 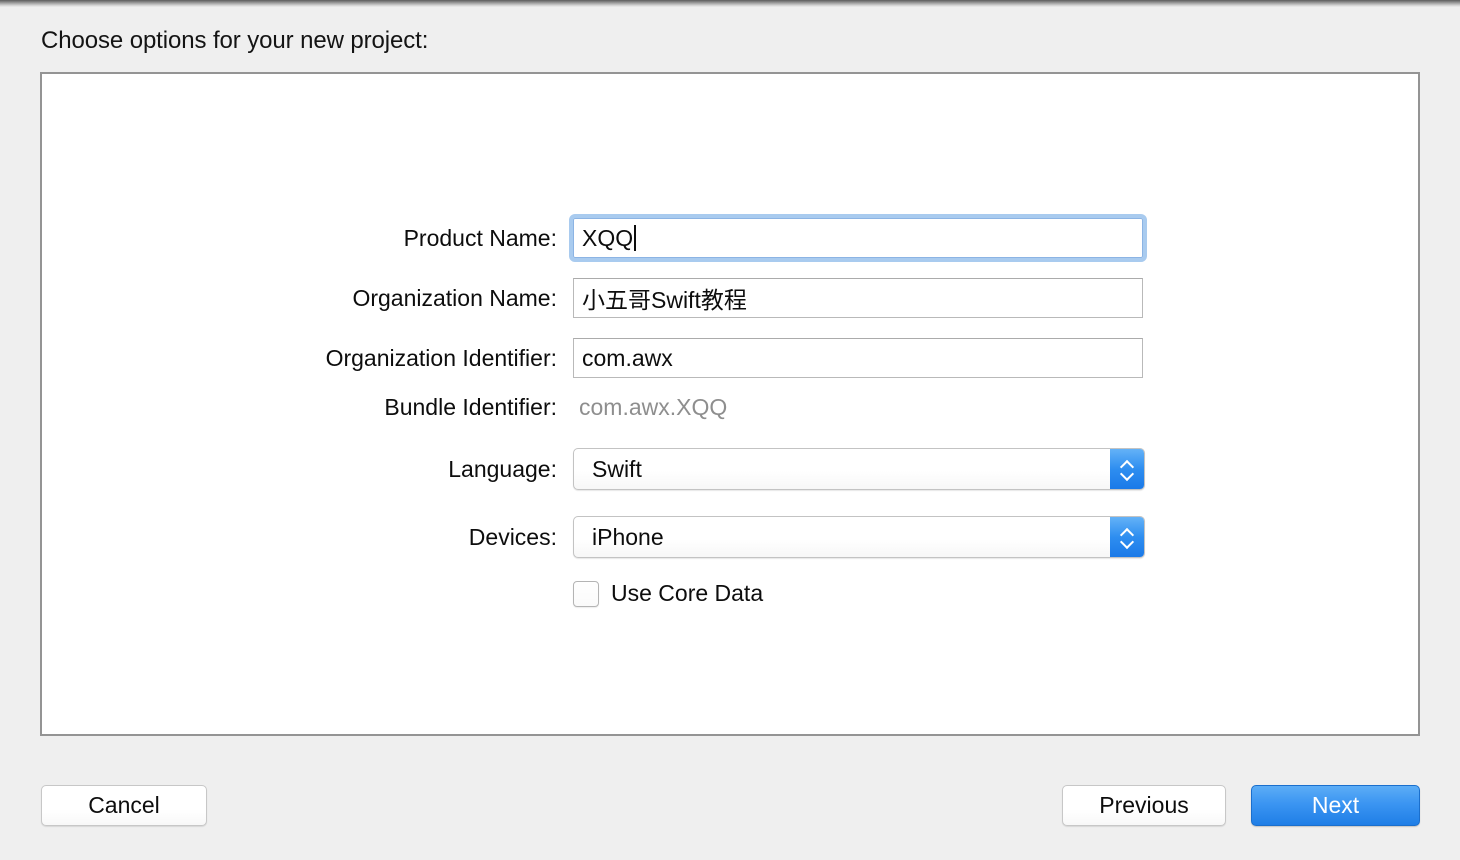 I want to click on language-selected-value: Swift, so click(x=617, y=468).